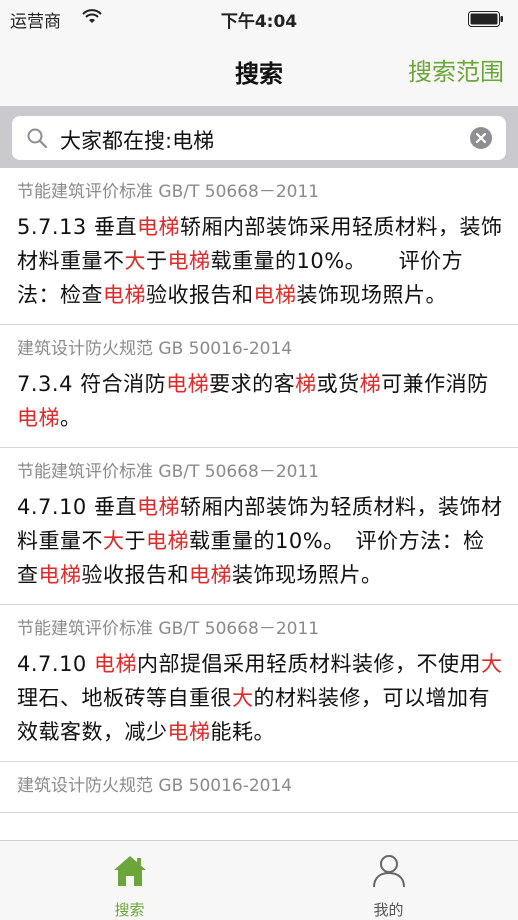  I want to click on status-time: 下午4:04, so click(259, 22).